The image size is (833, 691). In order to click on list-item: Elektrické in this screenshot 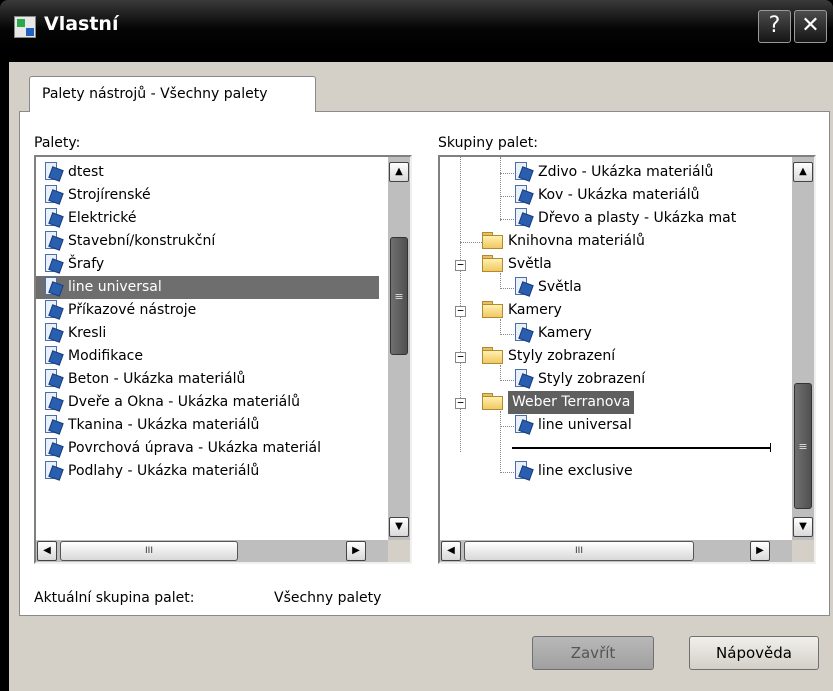, I will do `click(206, 218)`.